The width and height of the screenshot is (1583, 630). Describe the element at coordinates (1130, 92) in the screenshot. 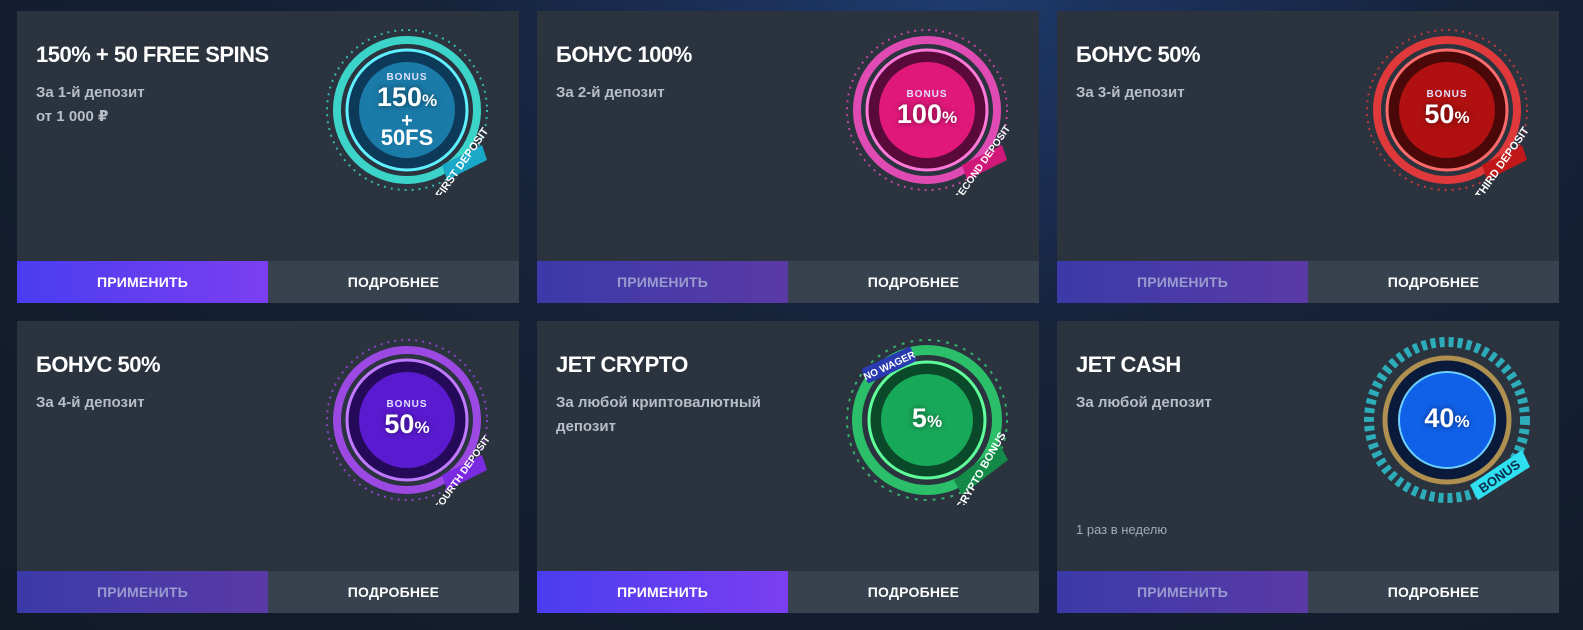

I see `card-description: За 3-й депозит` at that location.